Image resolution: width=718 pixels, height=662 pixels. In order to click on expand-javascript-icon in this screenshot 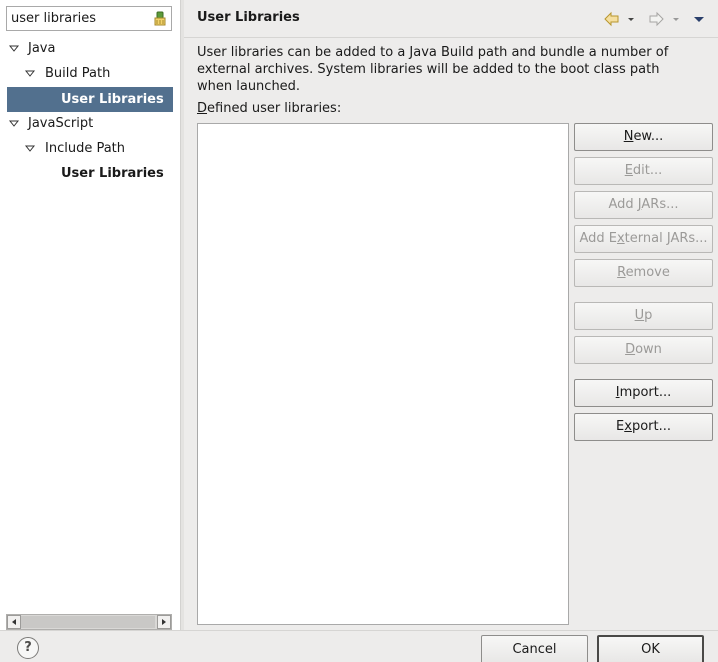, I will do `click(14, 124)`.